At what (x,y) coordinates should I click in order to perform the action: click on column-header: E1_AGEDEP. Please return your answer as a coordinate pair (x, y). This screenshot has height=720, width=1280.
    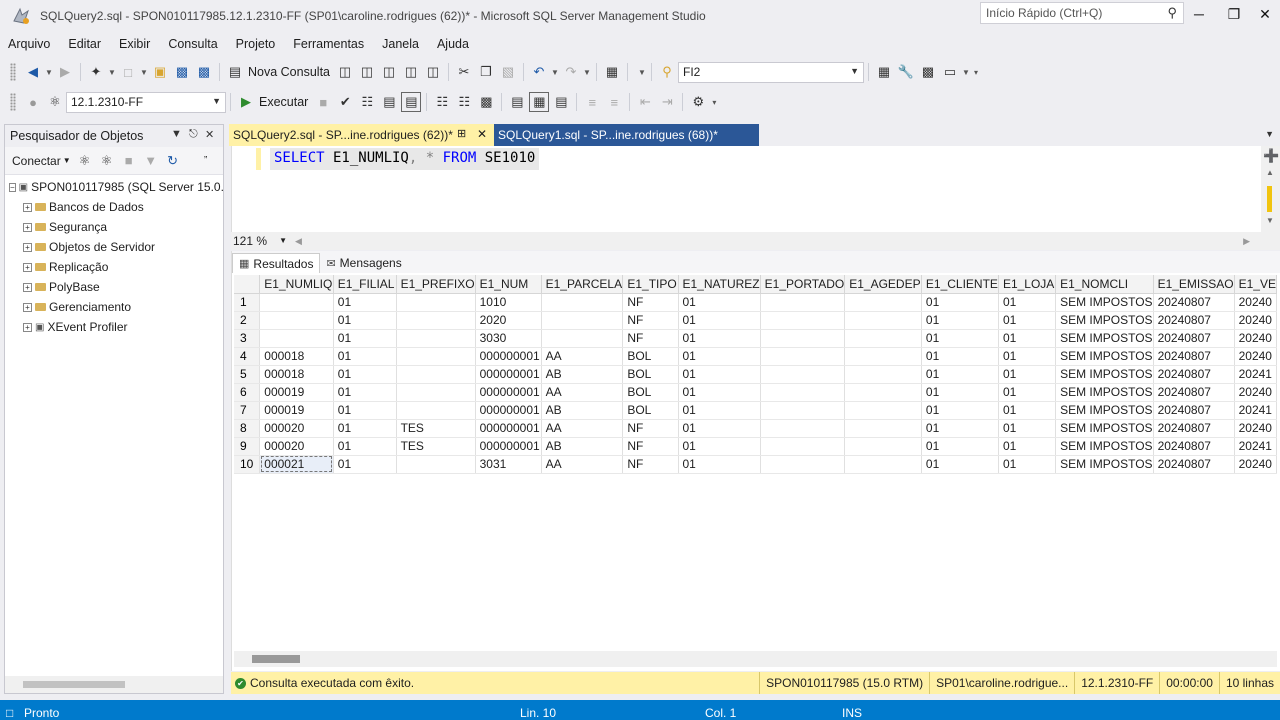
    Looking at the image, I should click on (883, 284).